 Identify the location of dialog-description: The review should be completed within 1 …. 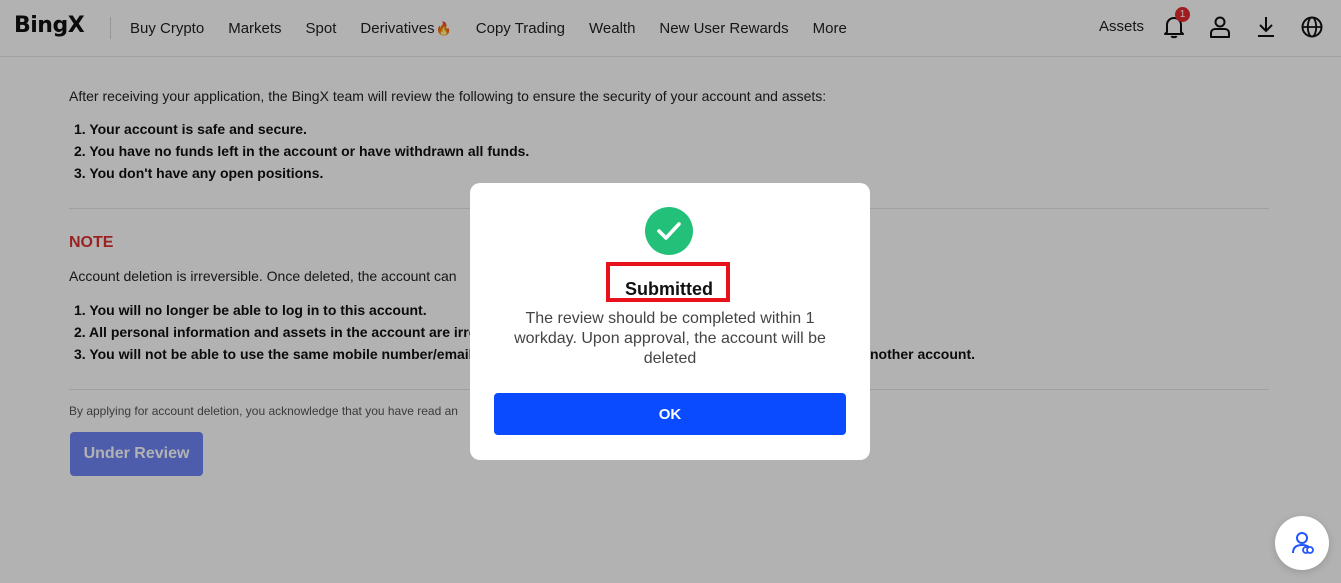
(670, 338).